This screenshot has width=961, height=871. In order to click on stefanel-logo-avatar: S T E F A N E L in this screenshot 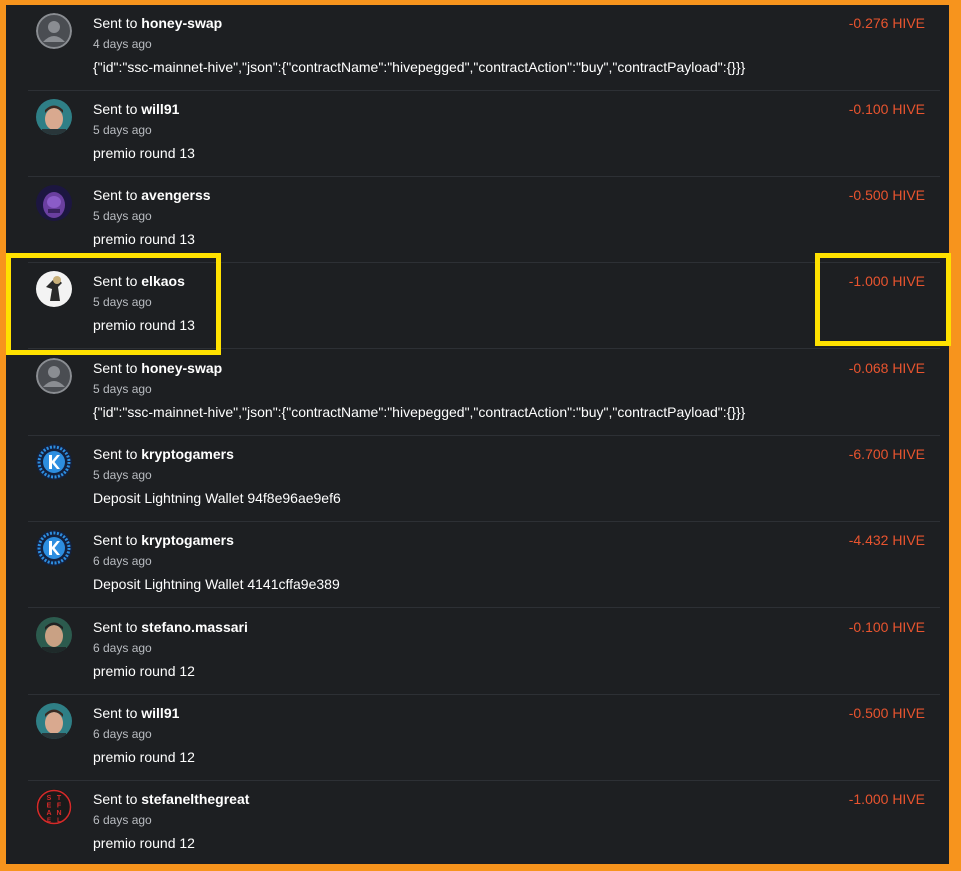, I will do `click(54, 807)`.